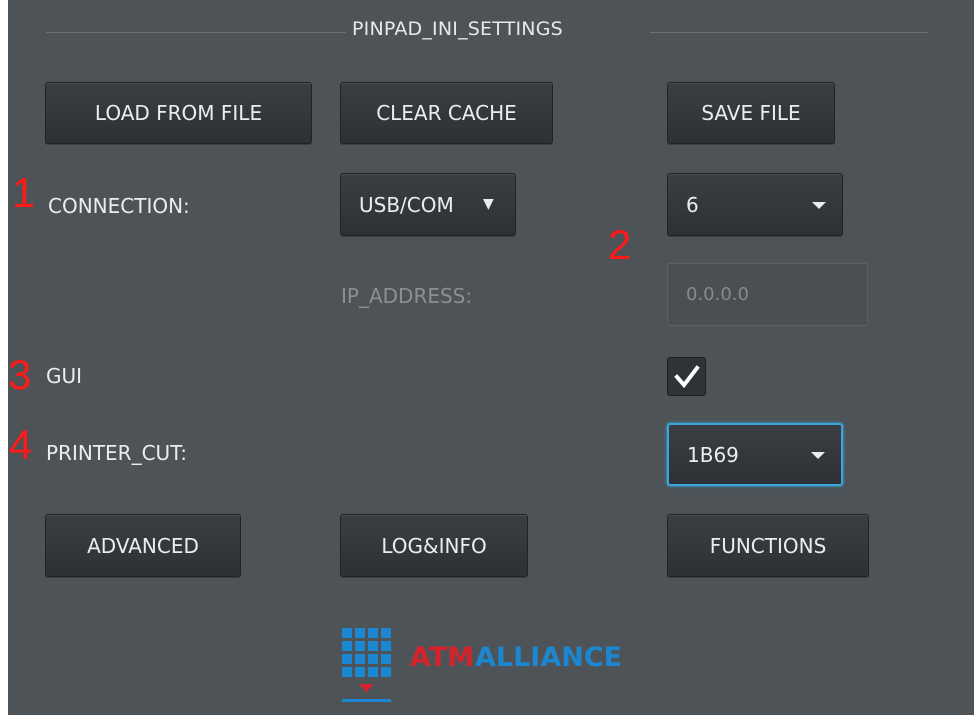  I want to click on gui-label: GUI, so click(64, 376).